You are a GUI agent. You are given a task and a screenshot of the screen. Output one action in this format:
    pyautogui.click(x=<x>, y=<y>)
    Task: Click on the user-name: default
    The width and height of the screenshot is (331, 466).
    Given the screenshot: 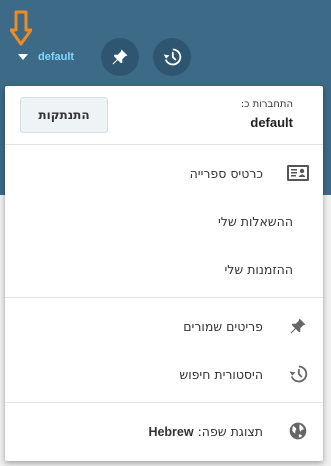 What is the action you would take?
    pyautogui.click(x=56, y=57)
    